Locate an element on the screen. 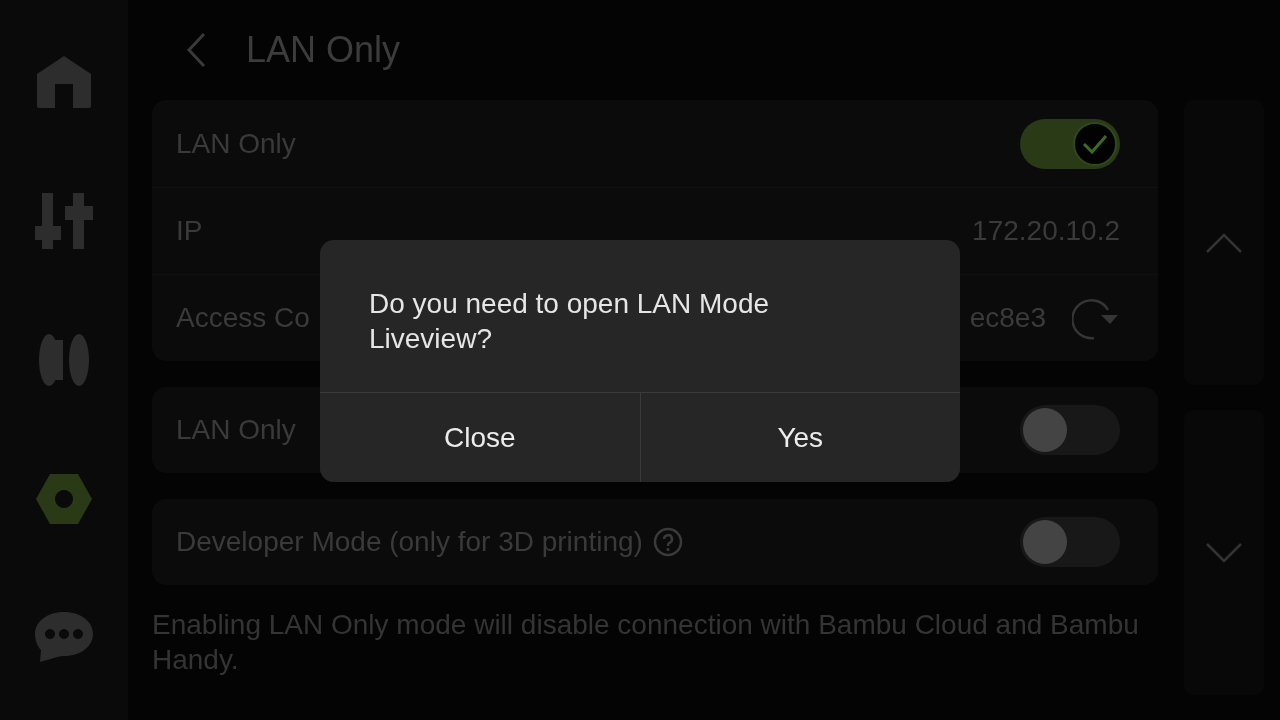  chevron-down-icon is located at coordinates (1224, 552).